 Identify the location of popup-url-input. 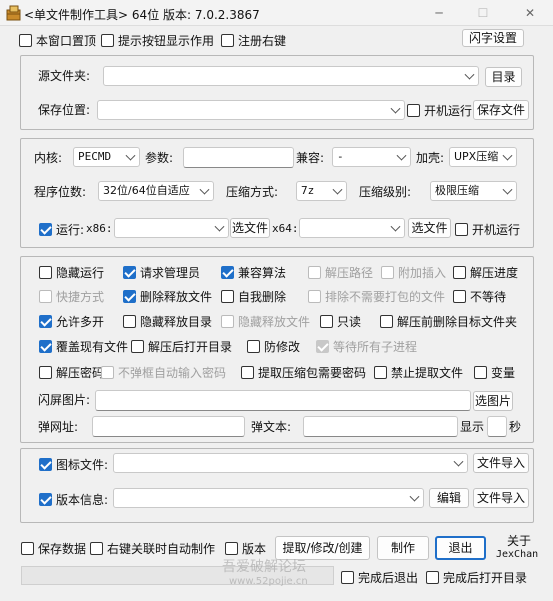
(168, 426).